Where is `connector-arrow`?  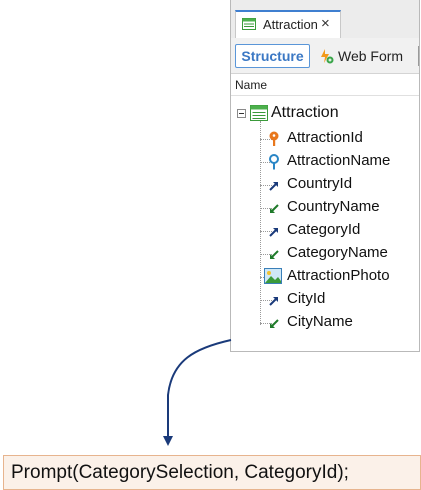
connector-arrow is located at coordinates (197, 392).